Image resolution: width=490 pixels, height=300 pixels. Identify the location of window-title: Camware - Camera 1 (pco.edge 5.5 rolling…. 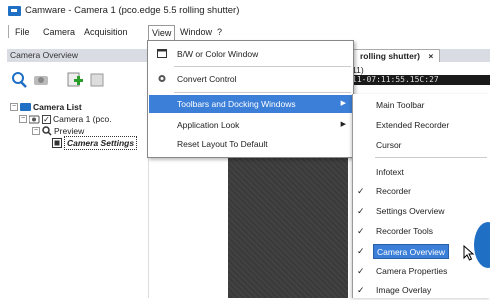
(132, 10).